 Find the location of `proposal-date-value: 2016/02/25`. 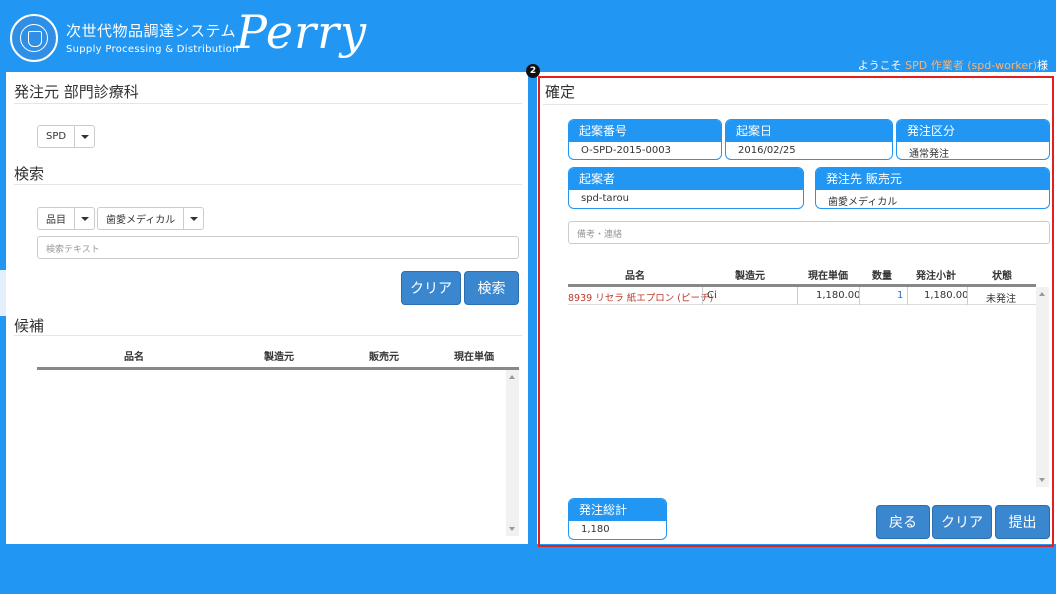

proposal-date-value: 2016/02/25 is located at coordinates (767, 150).